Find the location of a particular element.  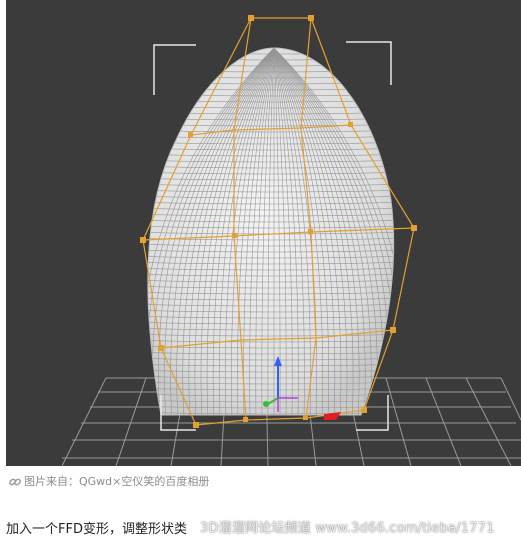

image-credit: 图片来自：QGwd×空仪笑的百度相册 is located at coordinates (108, 482).